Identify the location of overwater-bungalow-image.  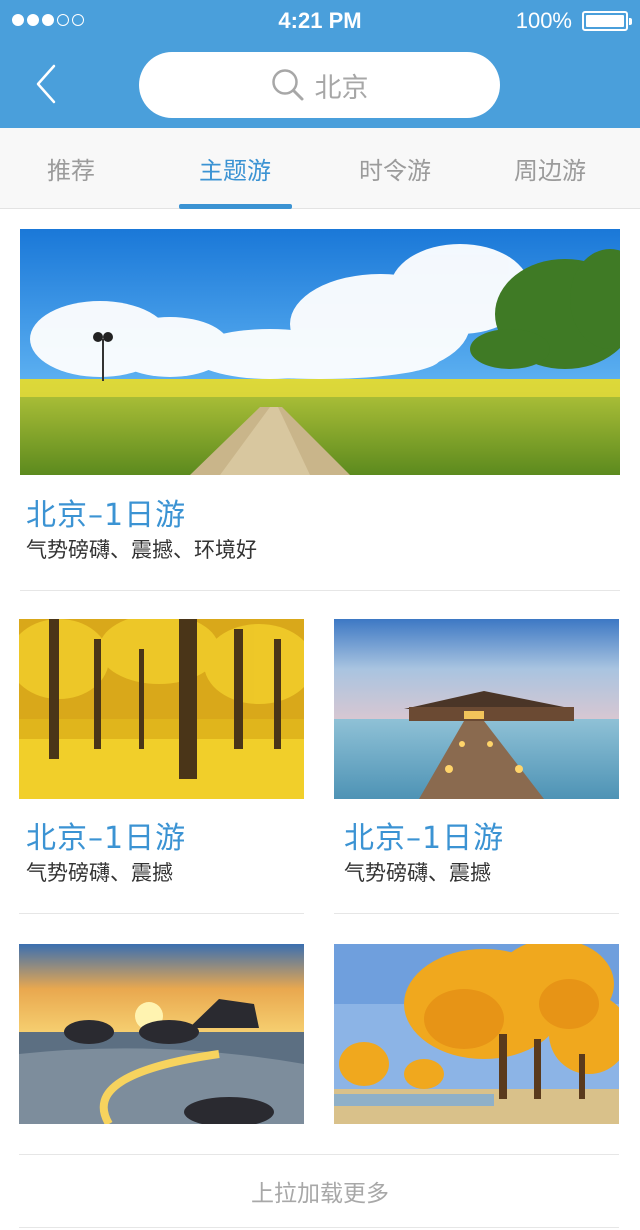
(476, 709).